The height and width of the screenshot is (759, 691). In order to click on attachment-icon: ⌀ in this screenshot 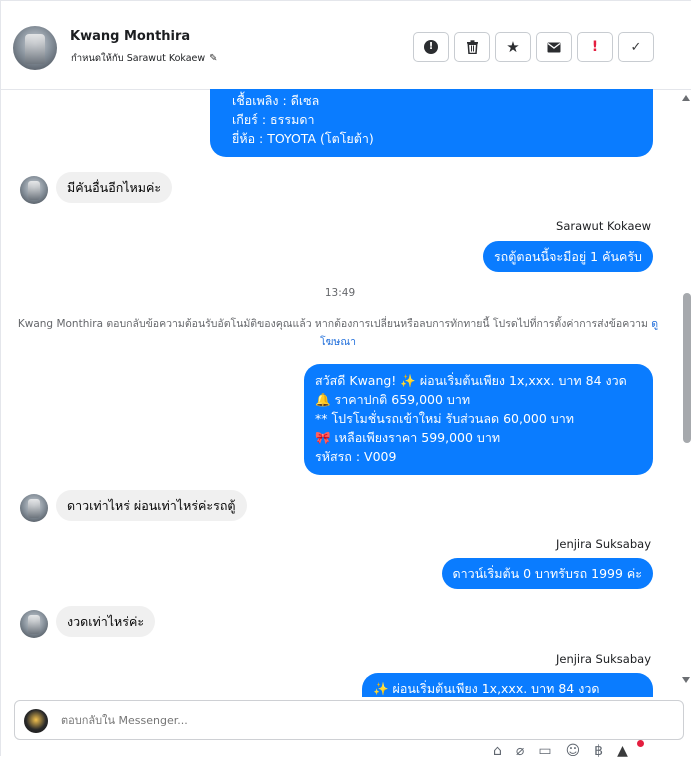, I will do `click(520, 751)`.